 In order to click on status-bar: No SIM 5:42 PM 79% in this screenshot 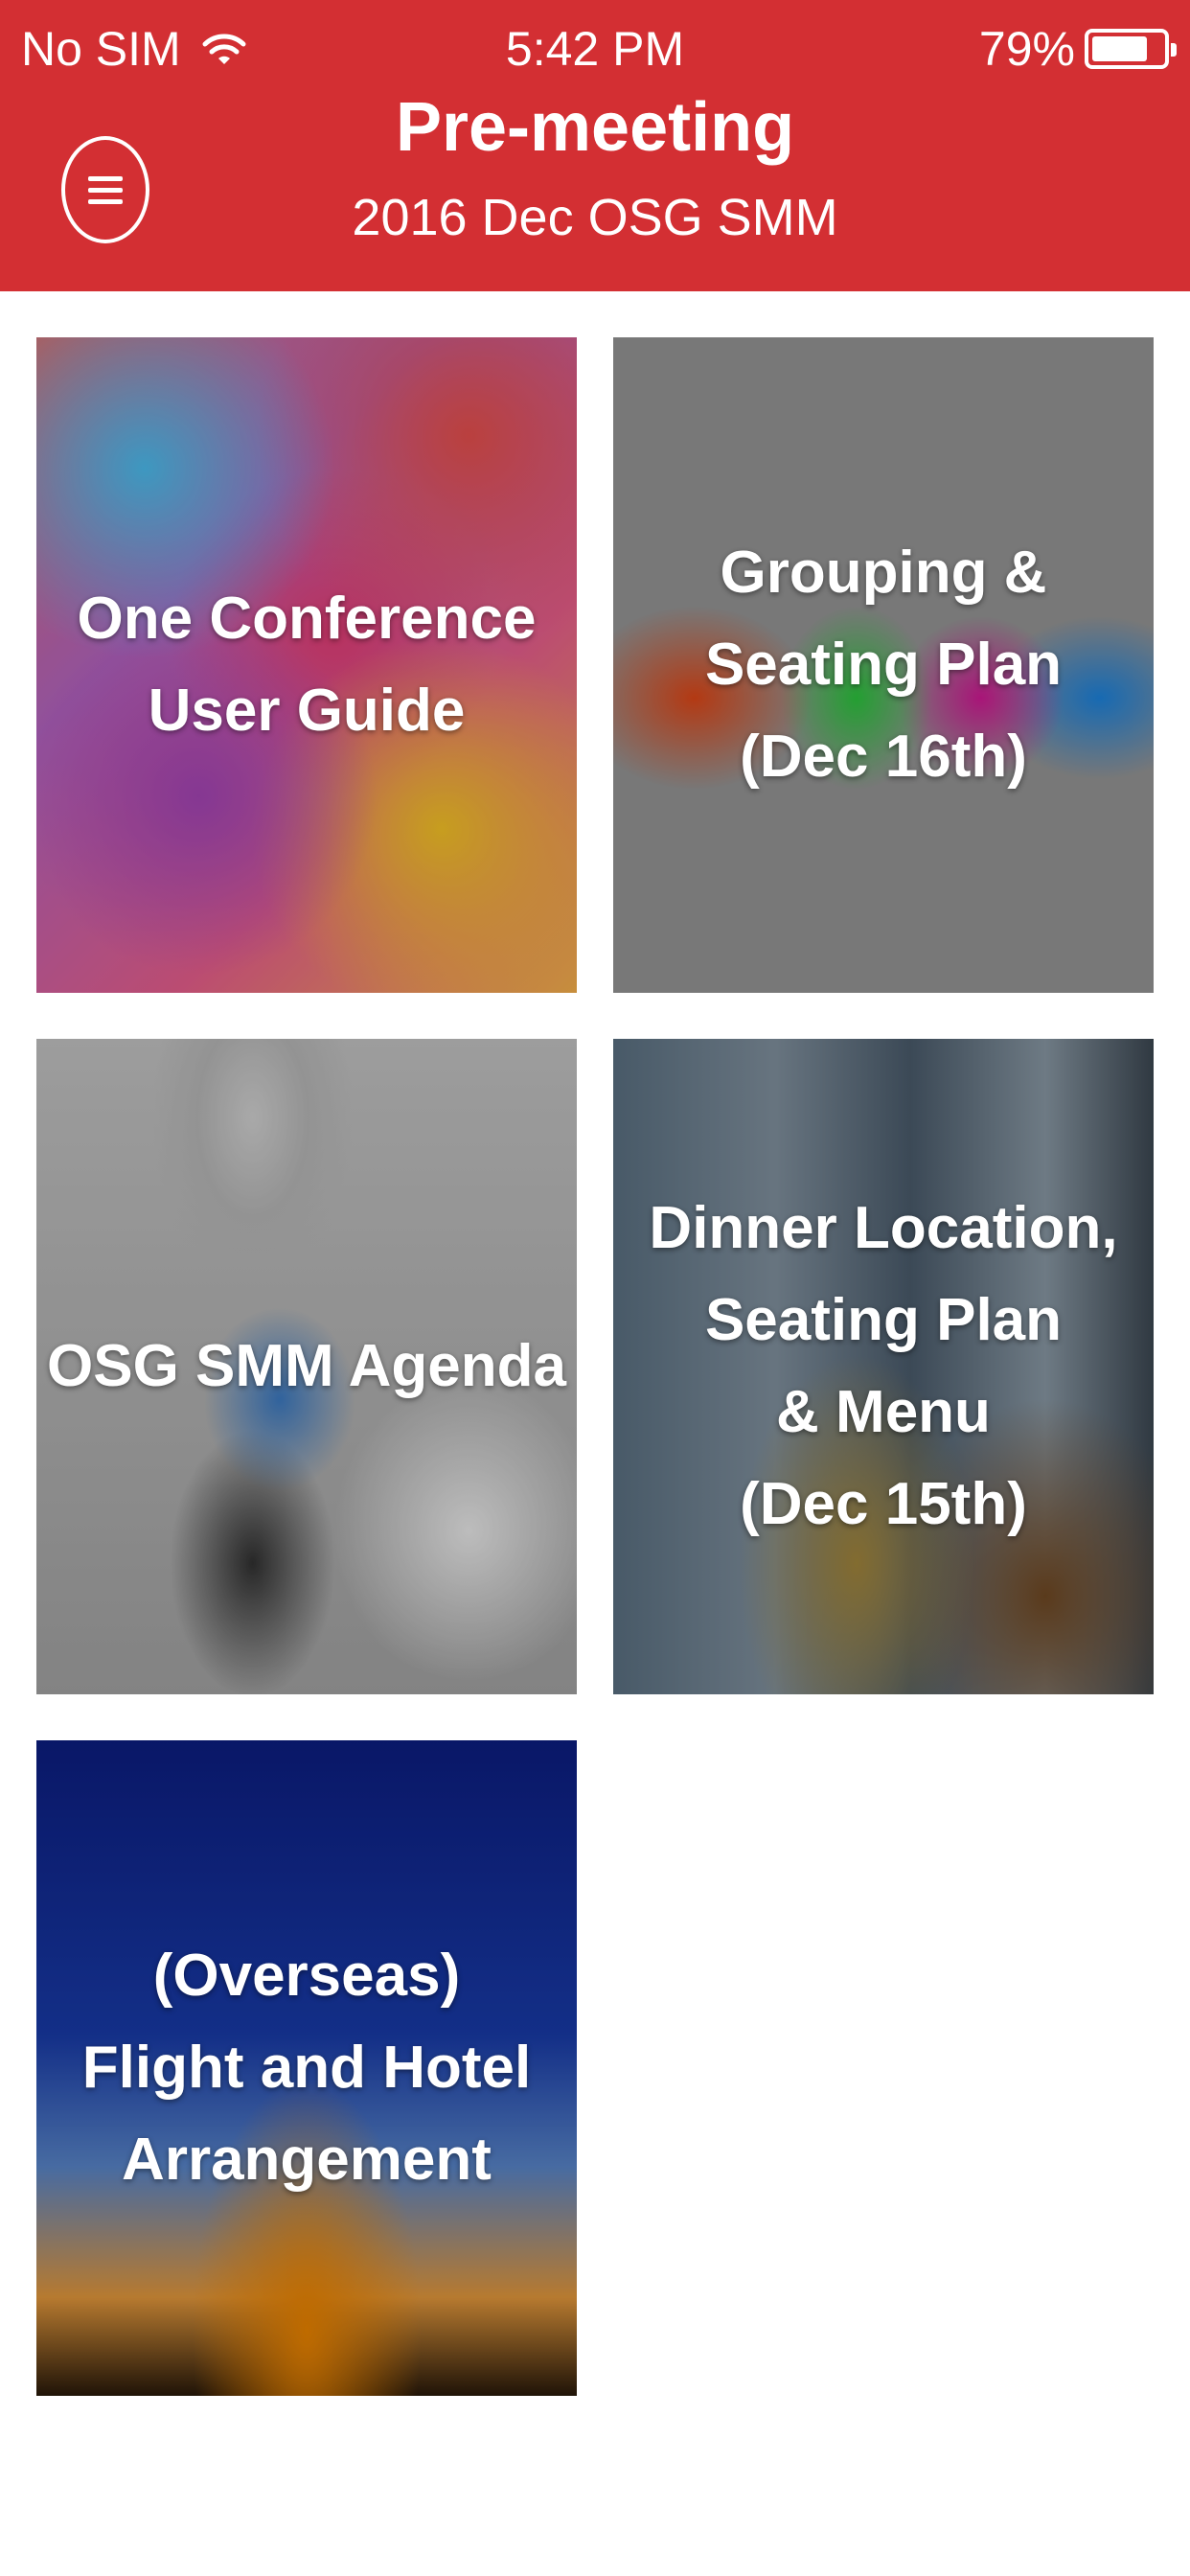, I will do `click(595, 48)`.